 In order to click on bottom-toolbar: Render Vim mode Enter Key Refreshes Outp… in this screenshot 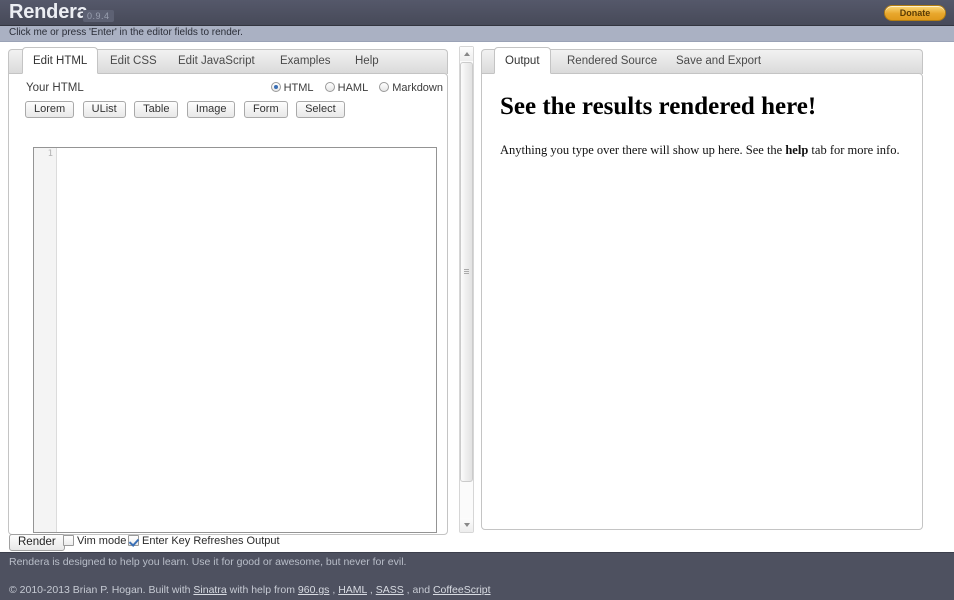, I will do `click(477, 543)`.